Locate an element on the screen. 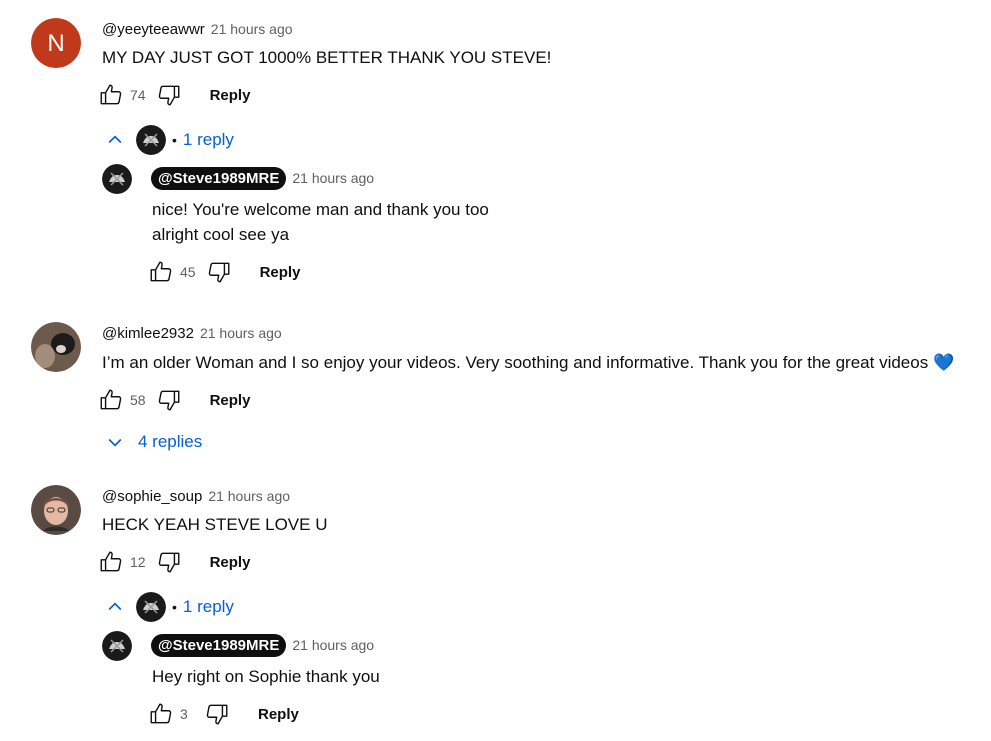 Image resolution: width=991 pixels, height=741 pixels. like-count: 12 is located at coordinates (138, 562).